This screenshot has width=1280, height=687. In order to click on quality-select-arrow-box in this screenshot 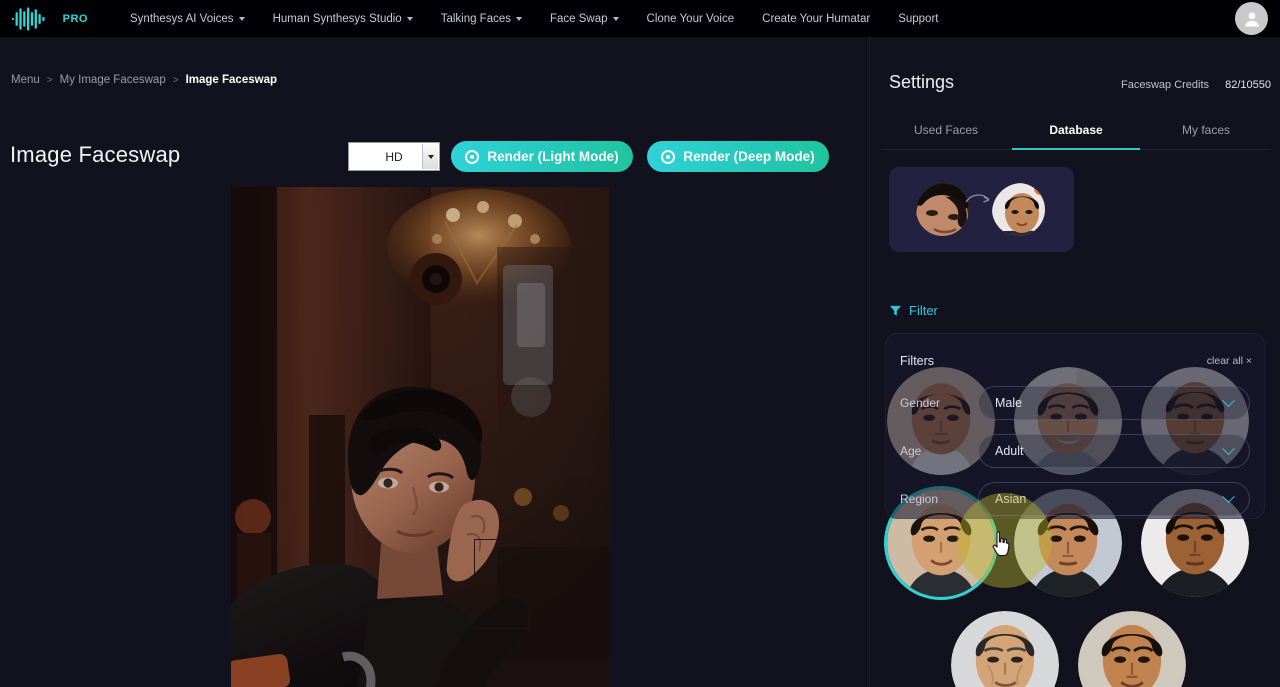, I will do `click(430, 156)`.